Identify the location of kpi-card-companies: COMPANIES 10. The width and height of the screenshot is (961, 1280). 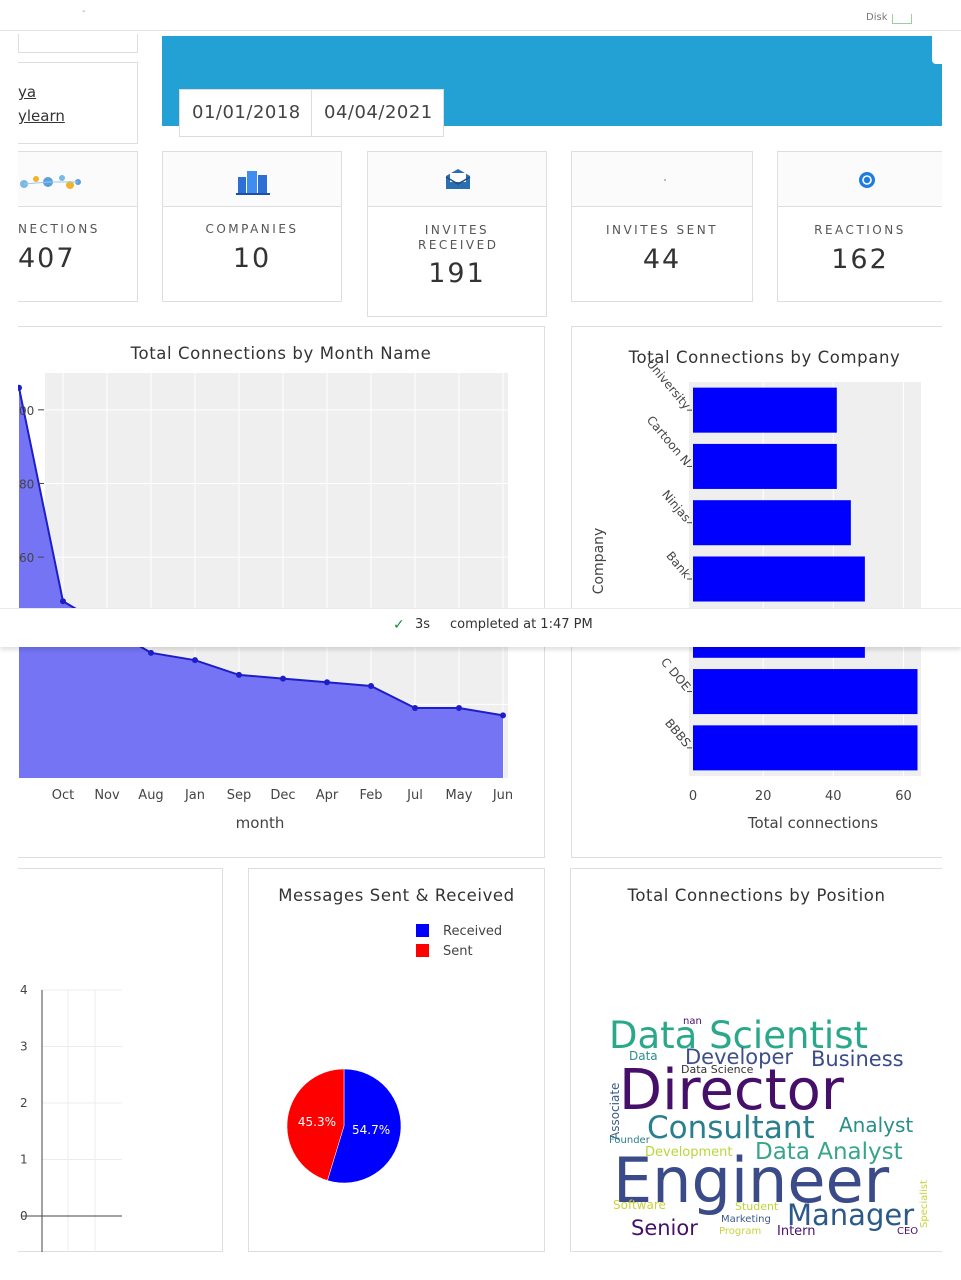
(252, 226).